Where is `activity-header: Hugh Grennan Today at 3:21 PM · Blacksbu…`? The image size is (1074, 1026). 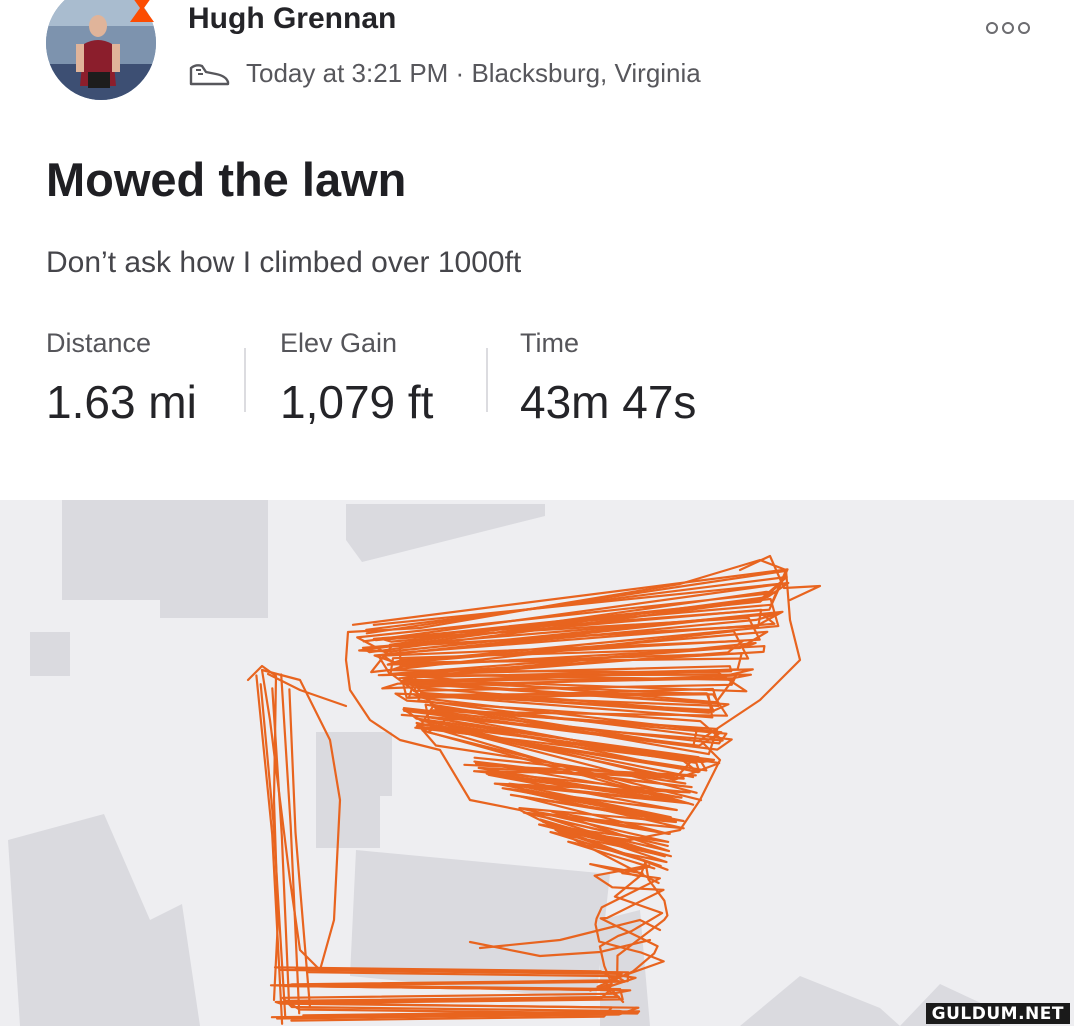 activity-header: Hugh Grennan Today at 3:21 PM · Blacksbu… is located at coordinates (537, 55).